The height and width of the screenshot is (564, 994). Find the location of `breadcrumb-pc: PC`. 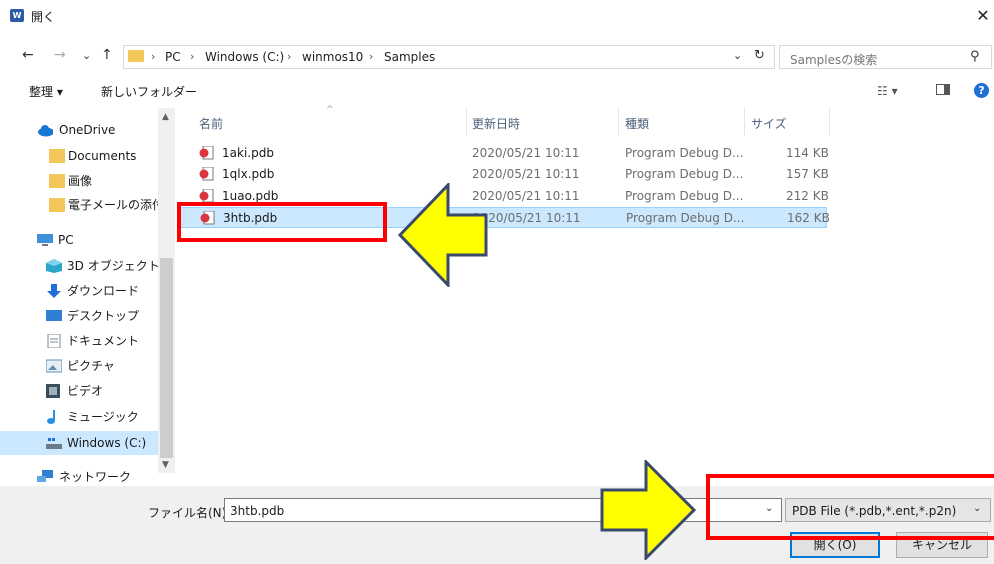

breadcrumb-pc: PC is located at coordinates (173, 57).